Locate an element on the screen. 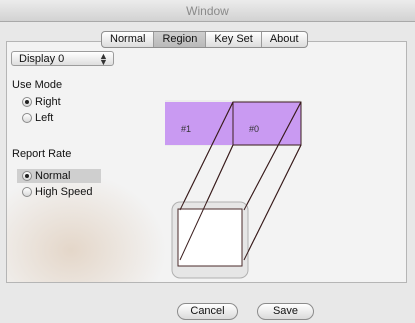 The width and height of the screenshot is (415, 323). region-0-label: #0 is located at coordinates (254, 129).